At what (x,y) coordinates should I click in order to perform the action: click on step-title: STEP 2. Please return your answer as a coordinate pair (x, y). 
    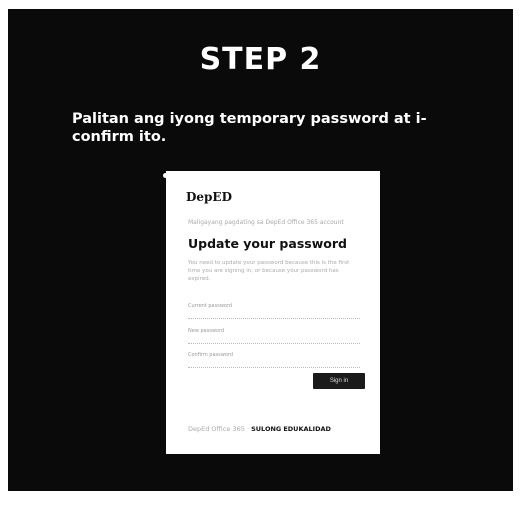
    Looking at the image, I should click on (260, 59).